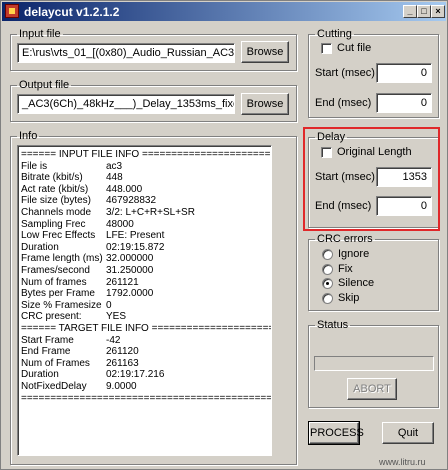 This screenshot has height=470, width=448. I want to click on close-button: ×, so click(438, 11).